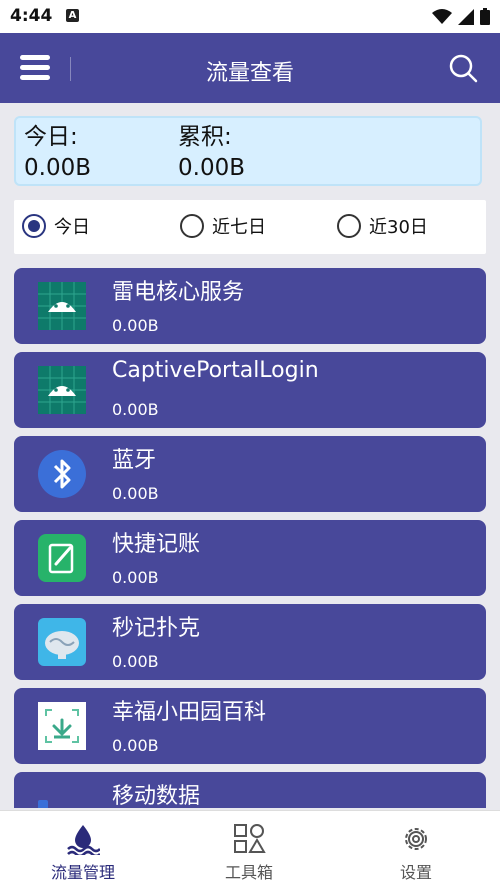  I want to click on nav-label: 工具箱, so click(248, 872).